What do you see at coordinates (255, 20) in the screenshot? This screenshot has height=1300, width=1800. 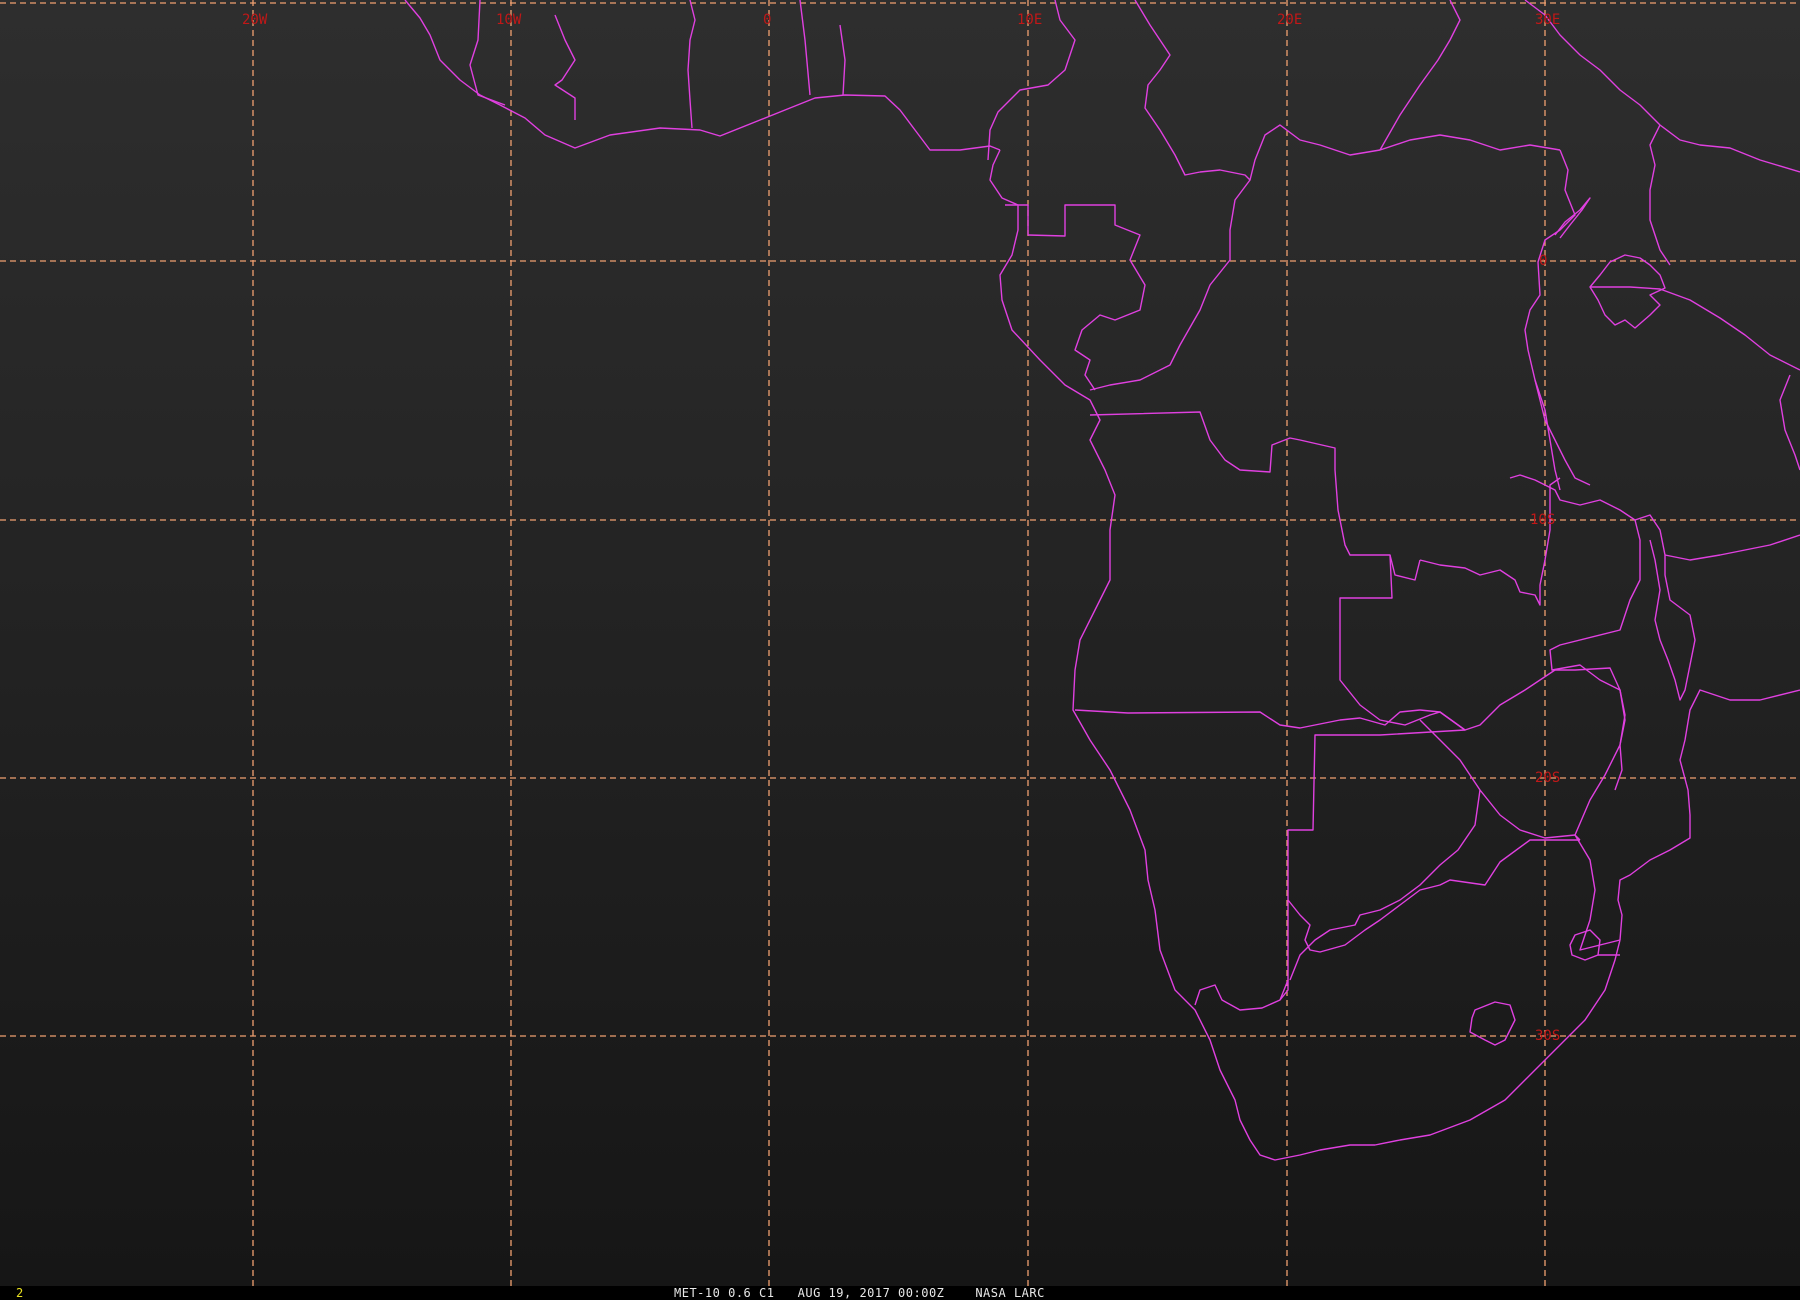 I see `lon-label-20w: 20W` at bounding box center [255, 20].